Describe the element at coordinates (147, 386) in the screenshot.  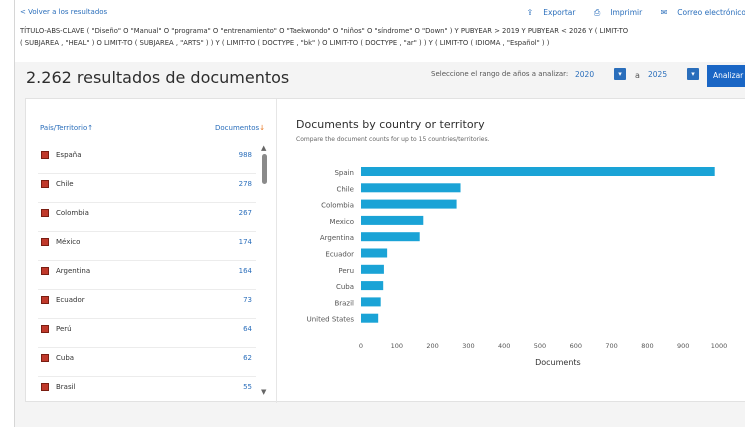
I see `table-row: Brasil 55` at that location.